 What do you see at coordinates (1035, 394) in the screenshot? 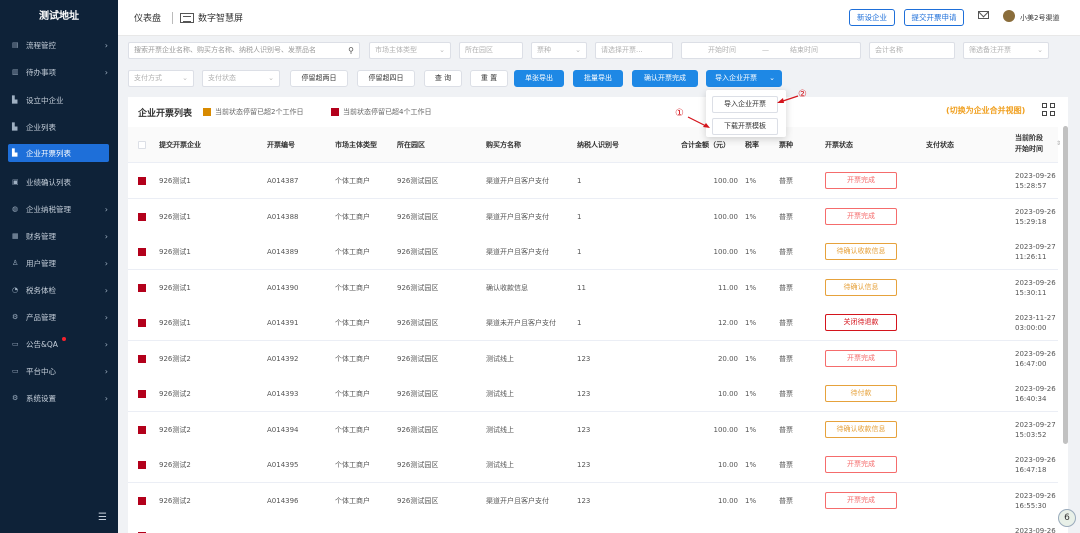
I see `cell-time: 2023-09-26 16:40:34` at bounding box center [1035, 394].